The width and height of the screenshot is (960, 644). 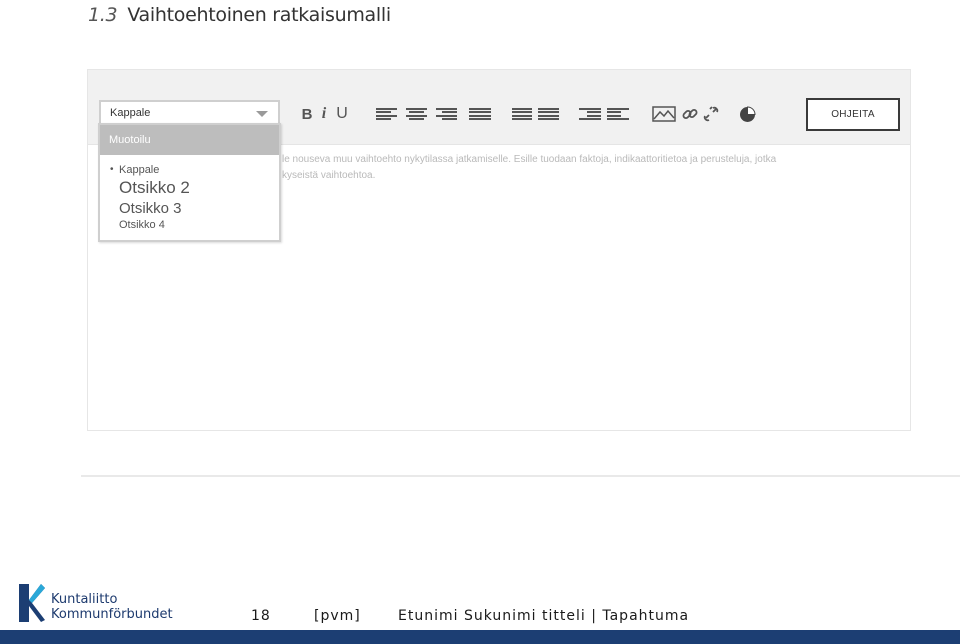 I want to click on logo-line-1: Kuntaliitto, so click(x=84, y=599).